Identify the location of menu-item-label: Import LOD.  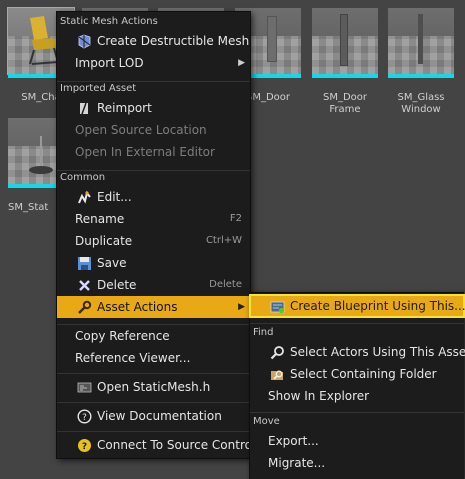
(109, 63).